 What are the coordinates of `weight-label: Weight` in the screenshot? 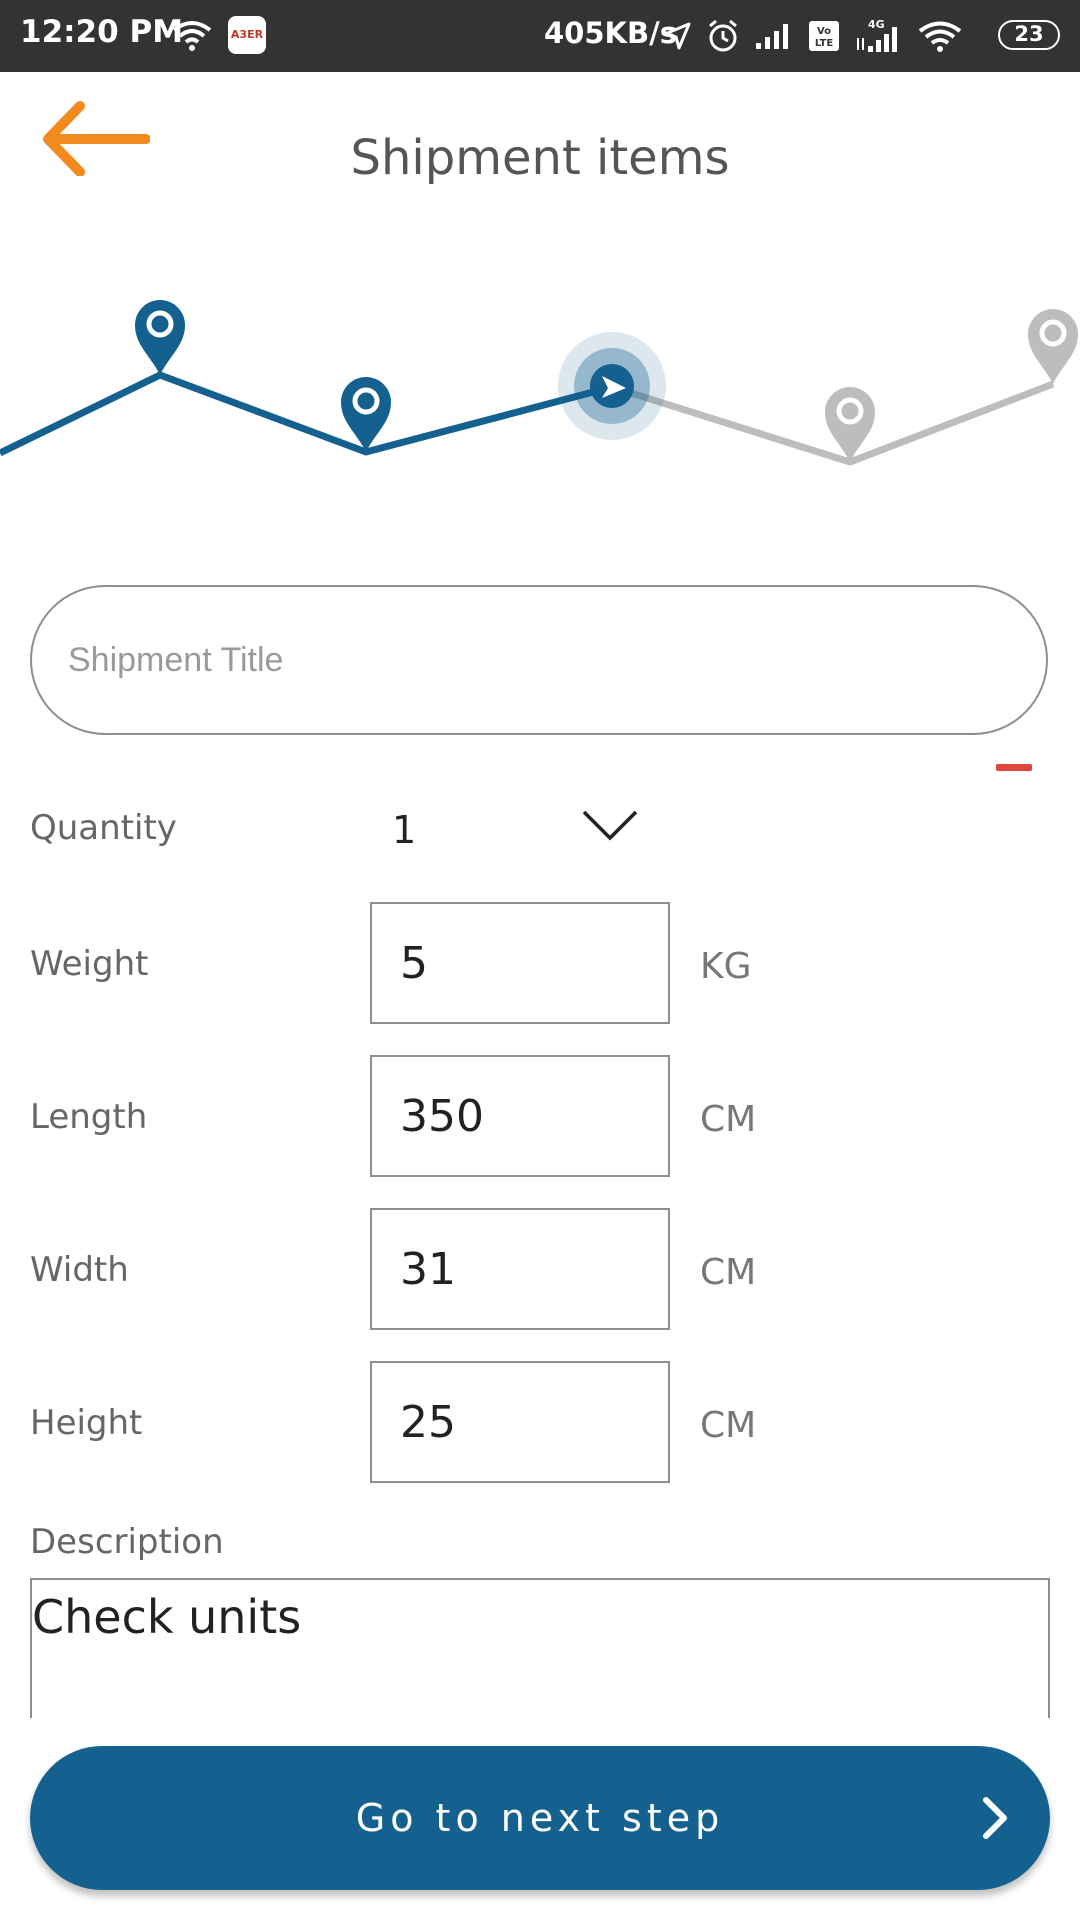 It's located at (89, 964).